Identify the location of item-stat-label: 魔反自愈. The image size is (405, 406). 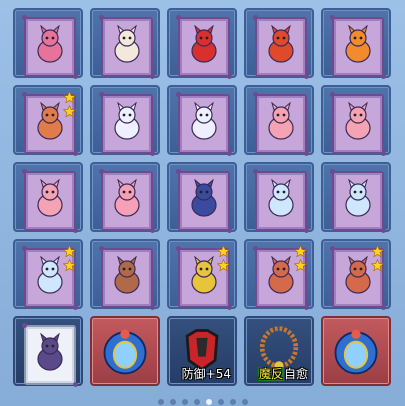
(279, 374).